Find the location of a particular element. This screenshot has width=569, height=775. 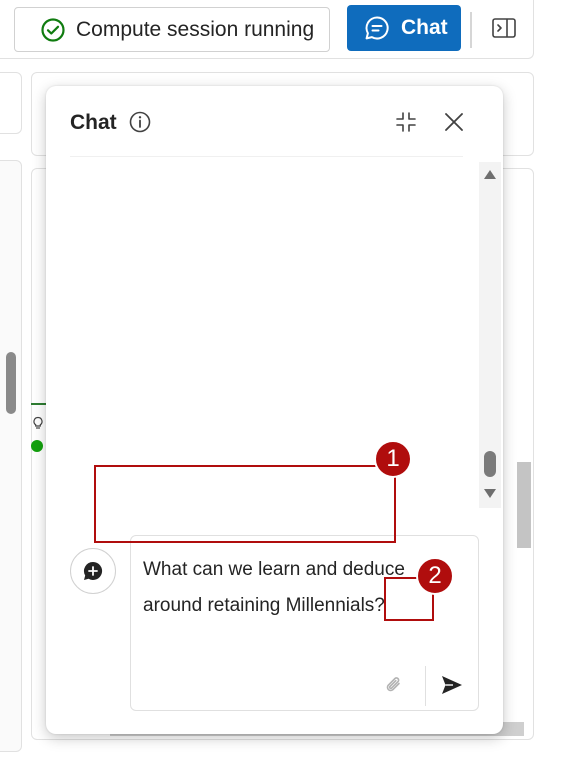

compute-session-button: Compute session running is located at coordinates (172, 29).